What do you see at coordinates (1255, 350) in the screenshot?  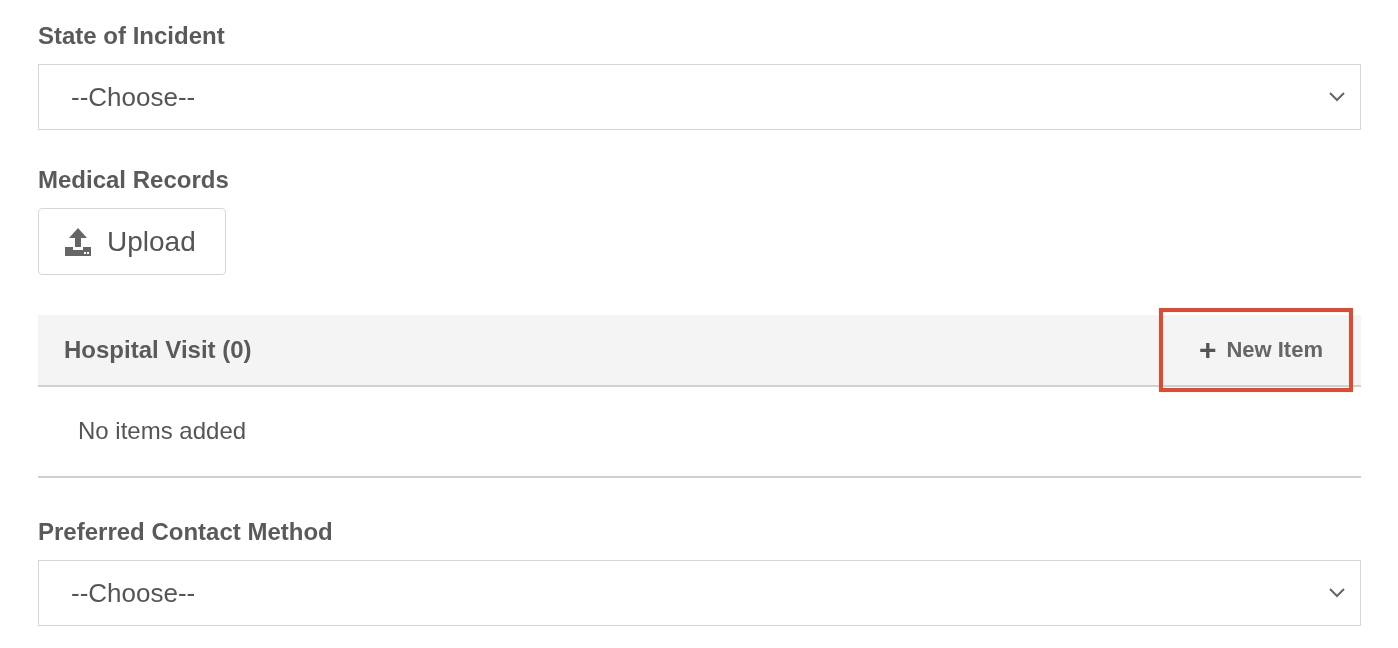 I see `new-item-button: + New Item` at bounding box center [1255, 350].